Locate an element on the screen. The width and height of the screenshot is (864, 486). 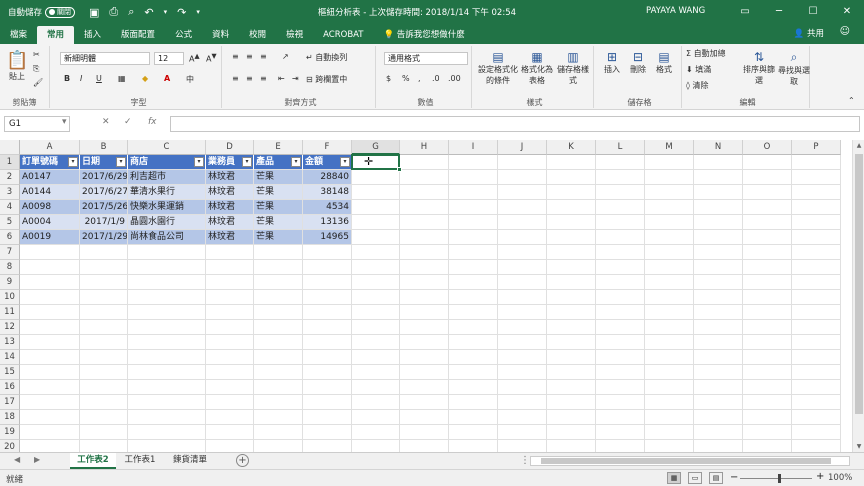
row-header-2: 2 is located at coordinates (10, 177).